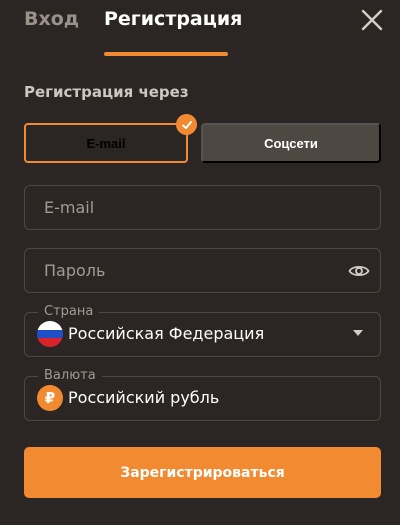 The width and height of the screenshot is (400, 525). What do you see at coordinates (173, 19) in the screenshot?
I see `tab-register: Регистрация` at bounding box center [173, 19].